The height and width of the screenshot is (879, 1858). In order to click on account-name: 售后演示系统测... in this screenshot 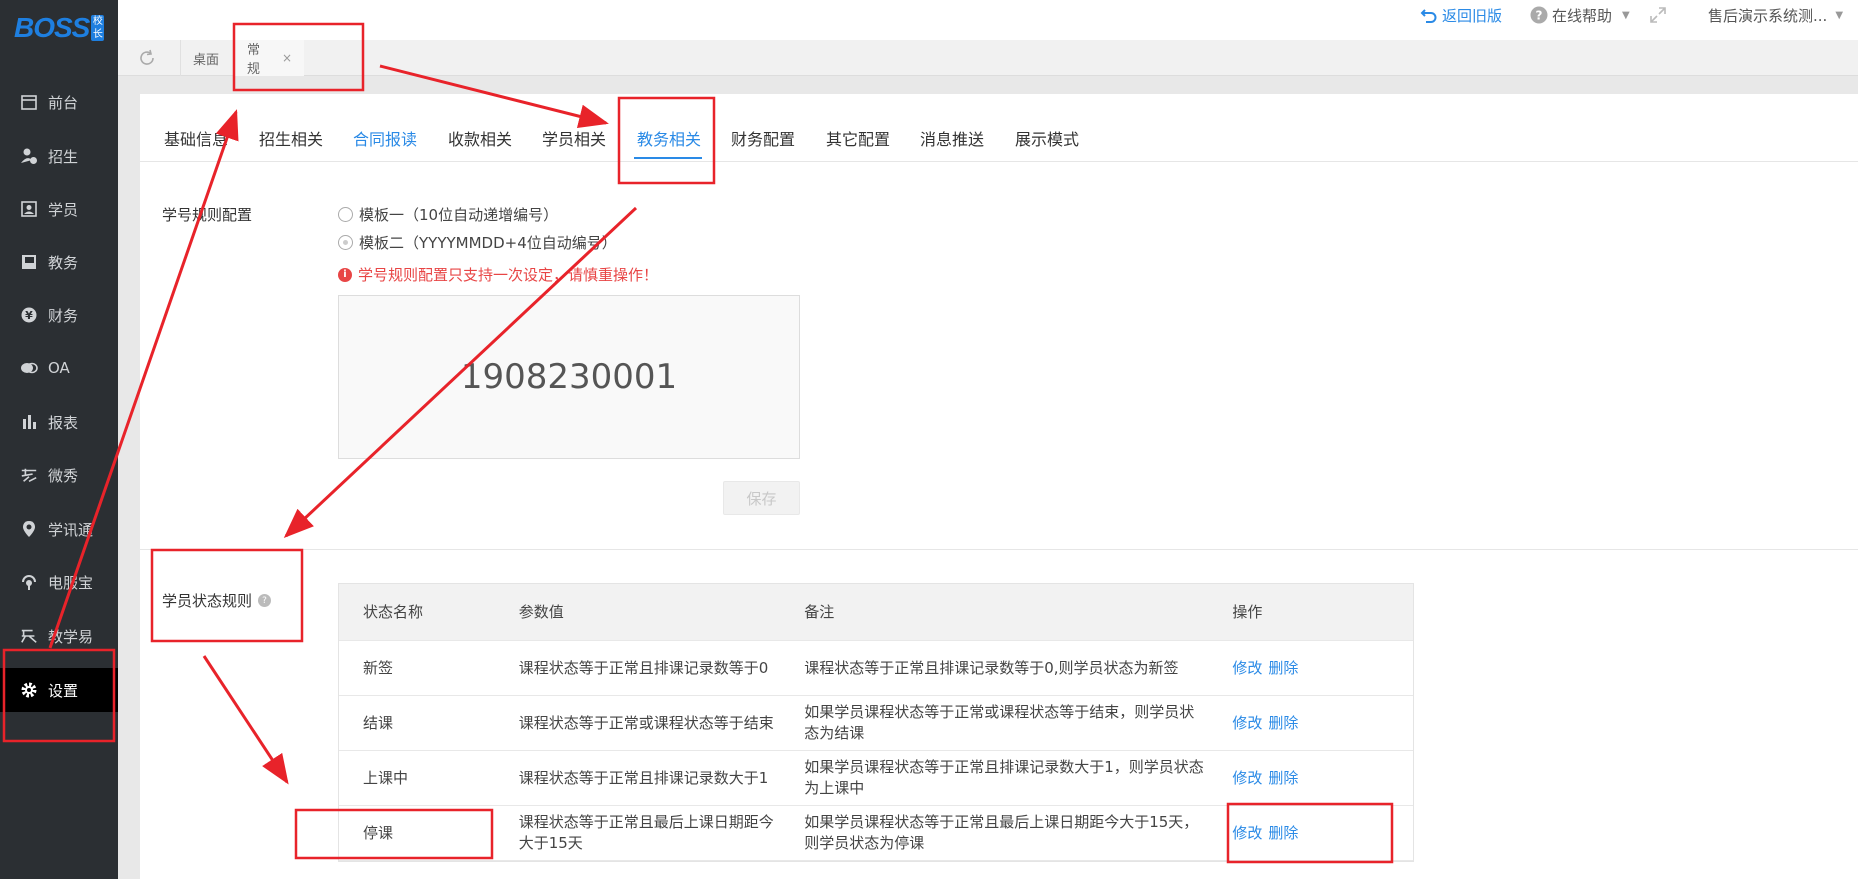, I will do `click(1768, 15)`.